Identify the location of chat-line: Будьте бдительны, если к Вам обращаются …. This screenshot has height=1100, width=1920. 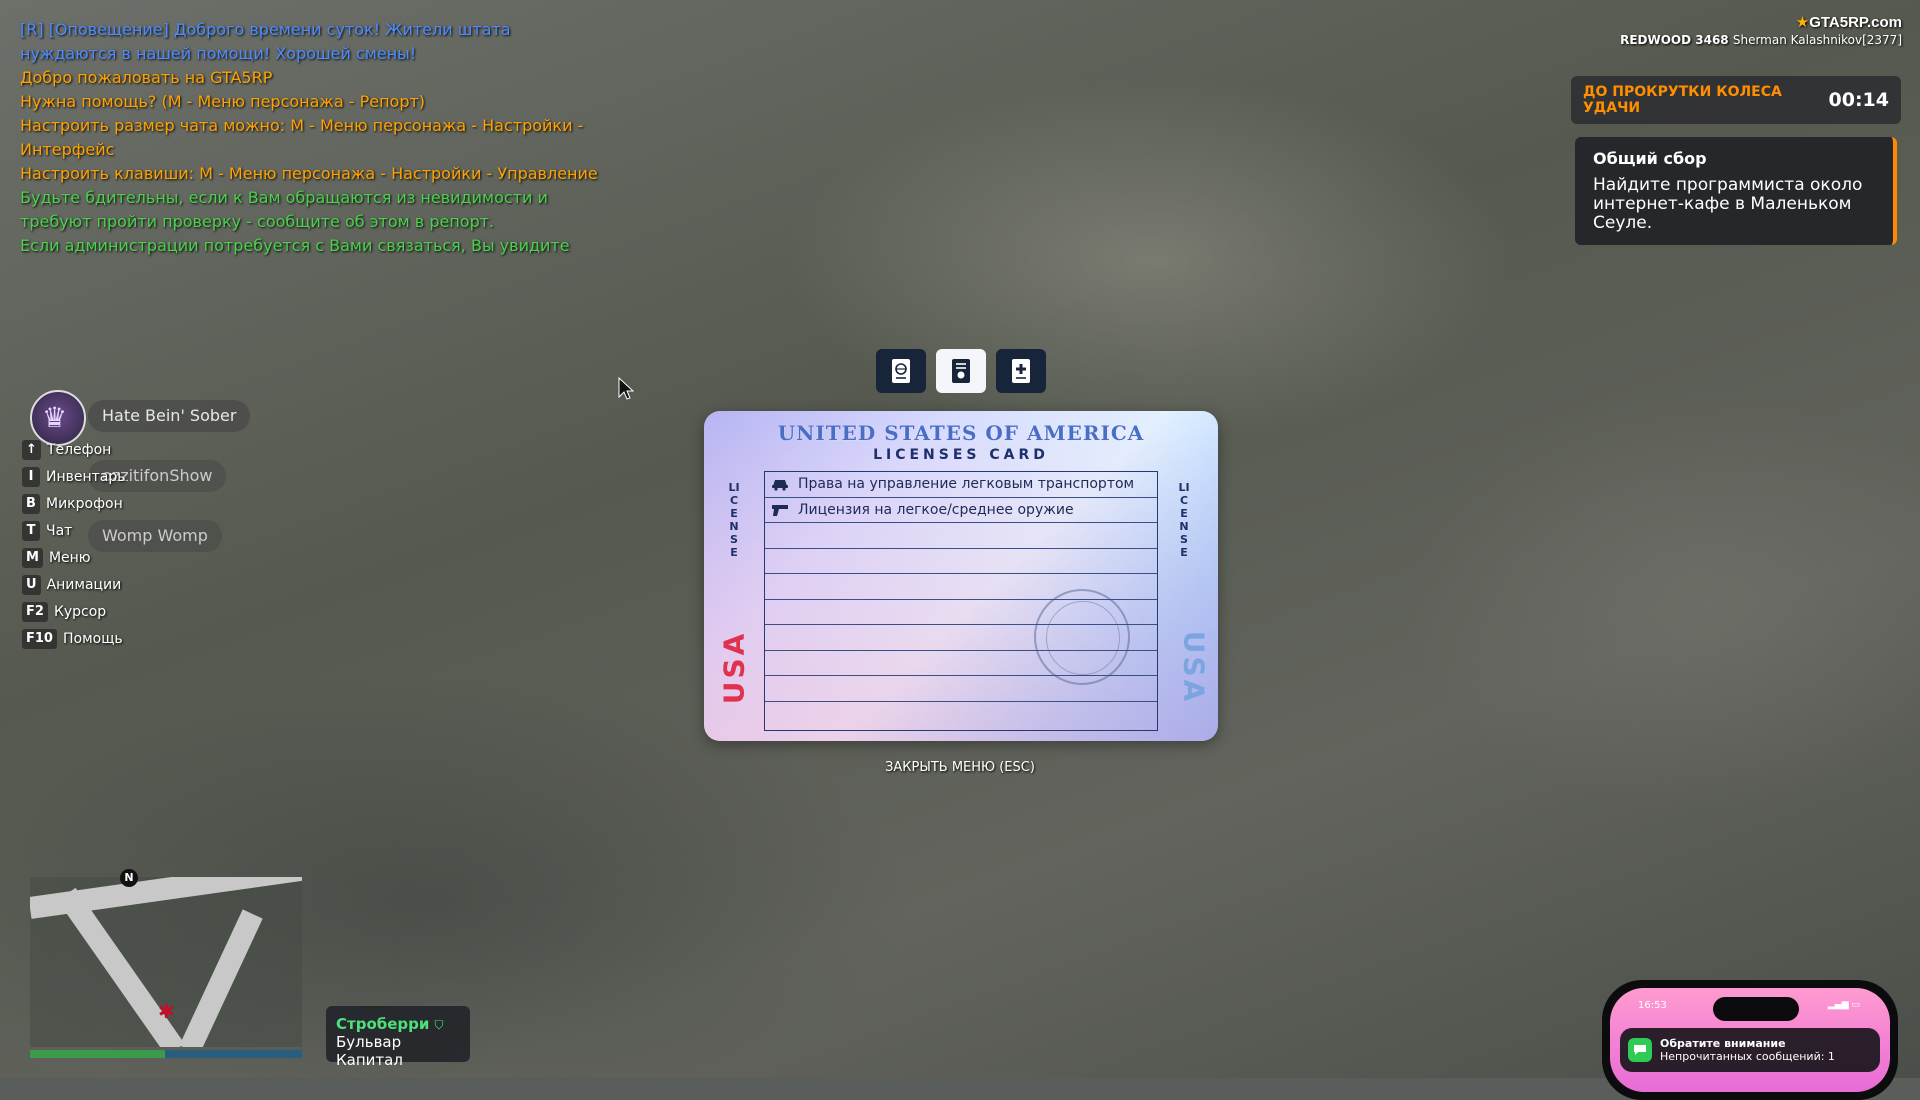
(284, 197).